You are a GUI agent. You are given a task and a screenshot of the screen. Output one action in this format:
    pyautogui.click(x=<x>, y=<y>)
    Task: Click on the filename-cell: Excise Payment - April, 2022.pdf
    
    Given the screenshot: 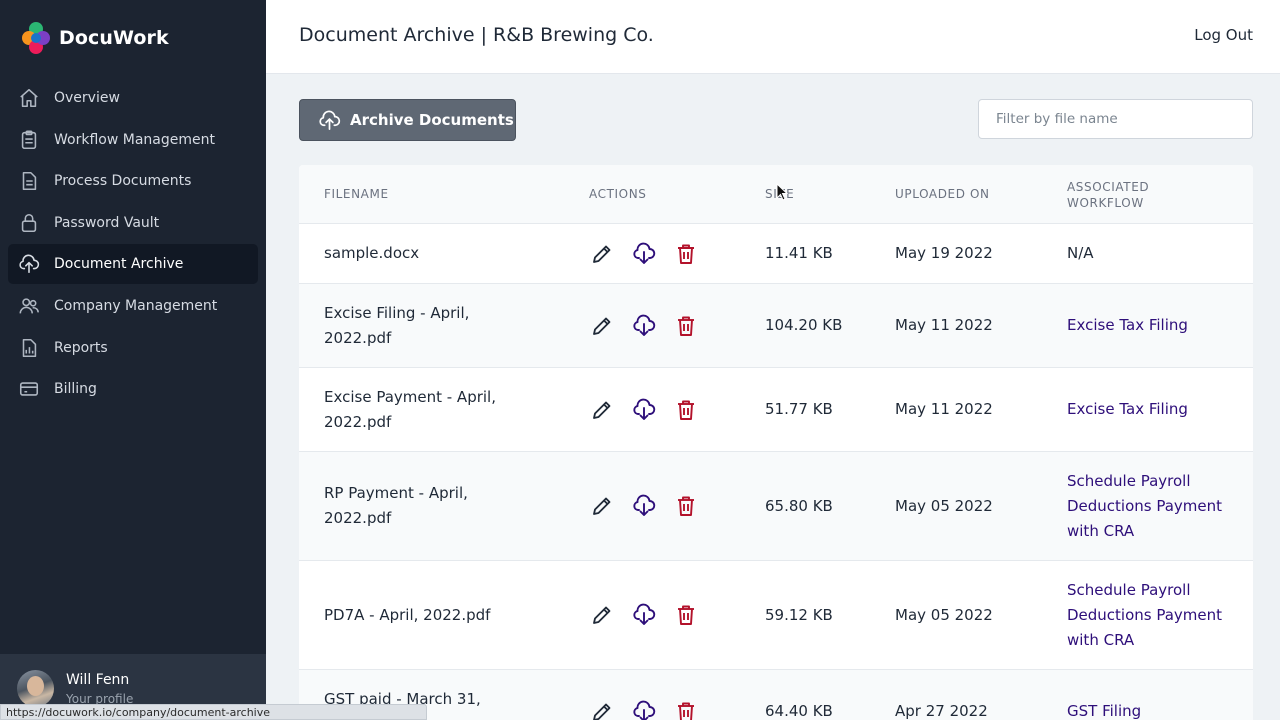 What is the action you would take?
    pyautogui.click(x=410, y=409)
    